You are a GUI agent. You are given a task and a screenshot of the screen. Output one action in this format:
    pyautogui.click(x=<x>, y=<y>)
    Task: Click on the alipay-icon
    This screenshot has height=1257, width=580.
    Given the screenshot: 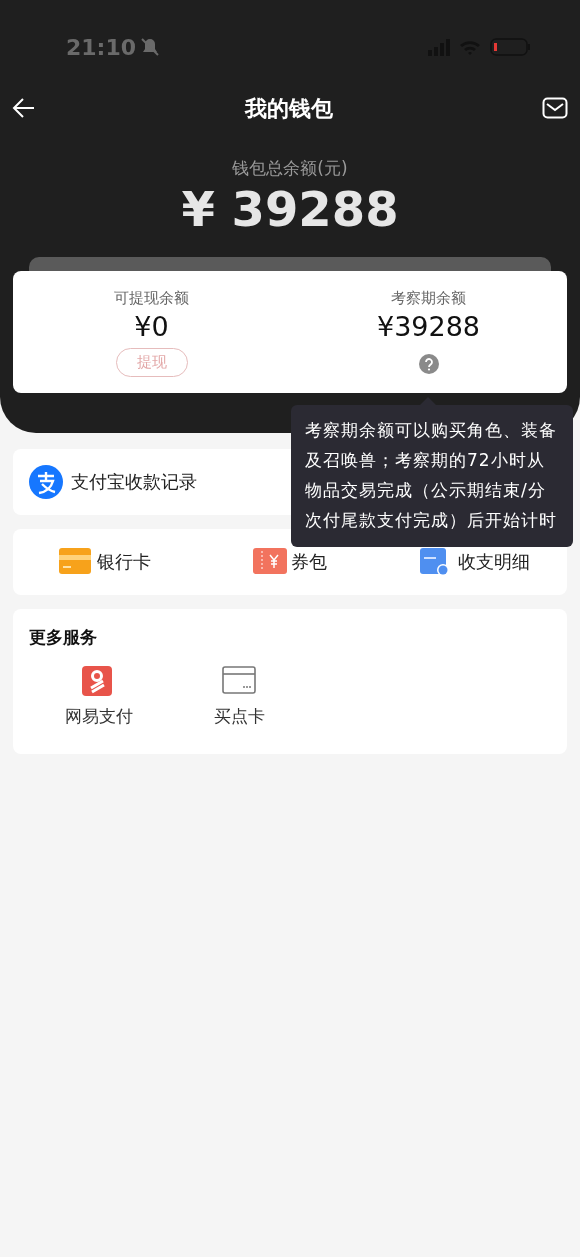 What is the action you would take?
    pyautogui.click(x=46, y=481)
    